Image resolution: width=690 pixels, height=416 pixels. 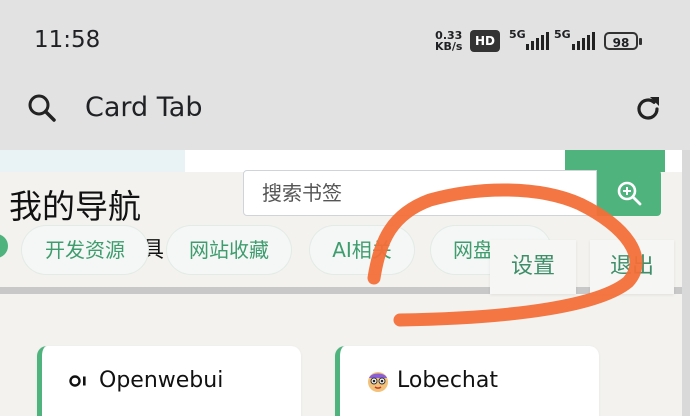 What do you see at coordinates (533, 267) in the screenshot?
I see `settings-menu-item: 设置` at bounding box center [533, 267].